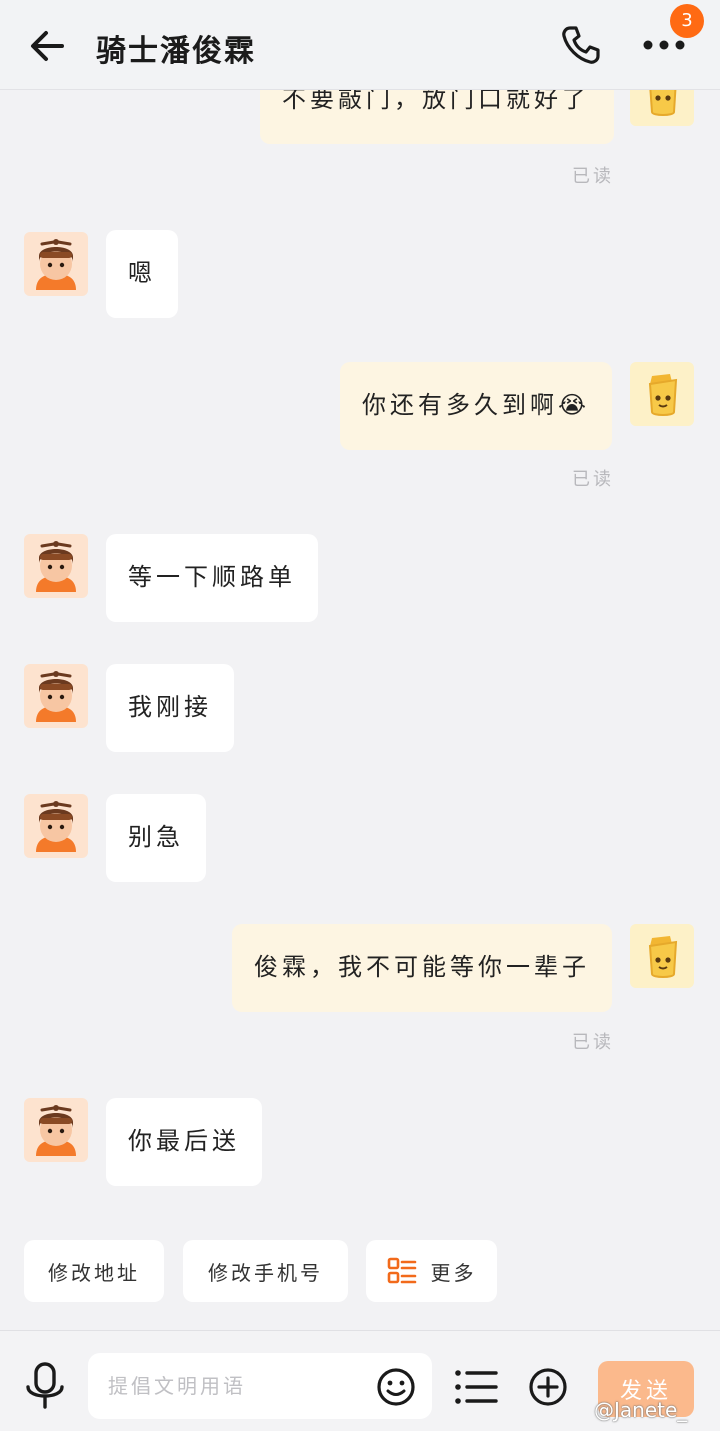 Image resolution: width=720 pixels, height=1431 pixels. I want to click on outgoing-message: 不要敲门，放门口就好了, so click(437, 117).